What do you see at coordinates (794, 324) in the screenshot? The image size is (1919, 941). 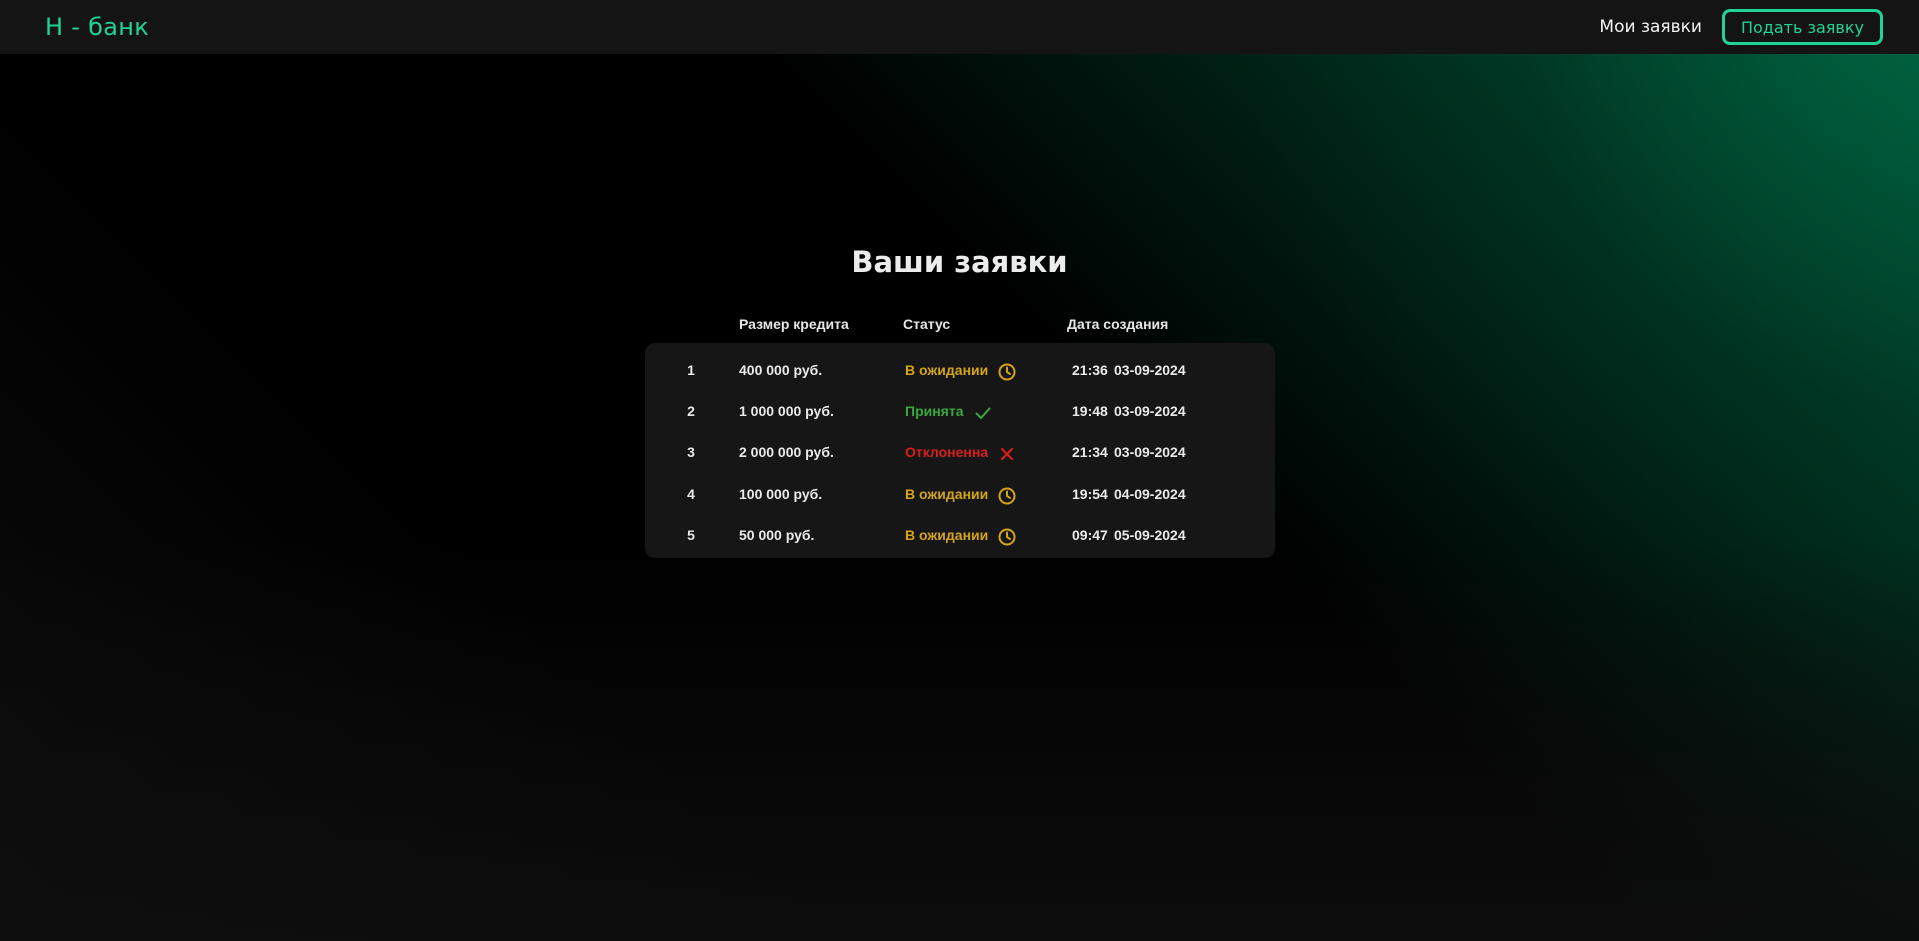 I see `column-header-amount: Размер кредита` at bounding box center [794, 324].